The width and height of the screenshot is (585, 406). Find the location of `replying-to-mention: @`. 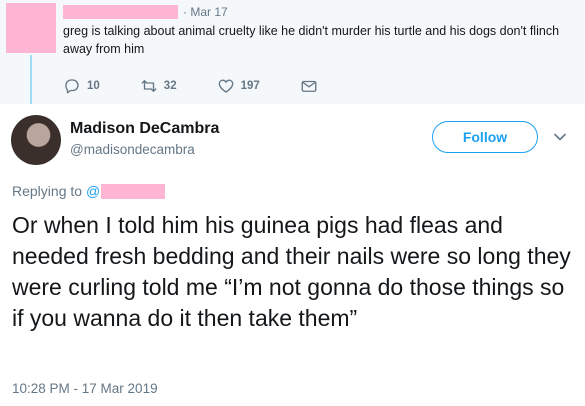

replying-to-mention: @ is located at coordinates (93, 191).